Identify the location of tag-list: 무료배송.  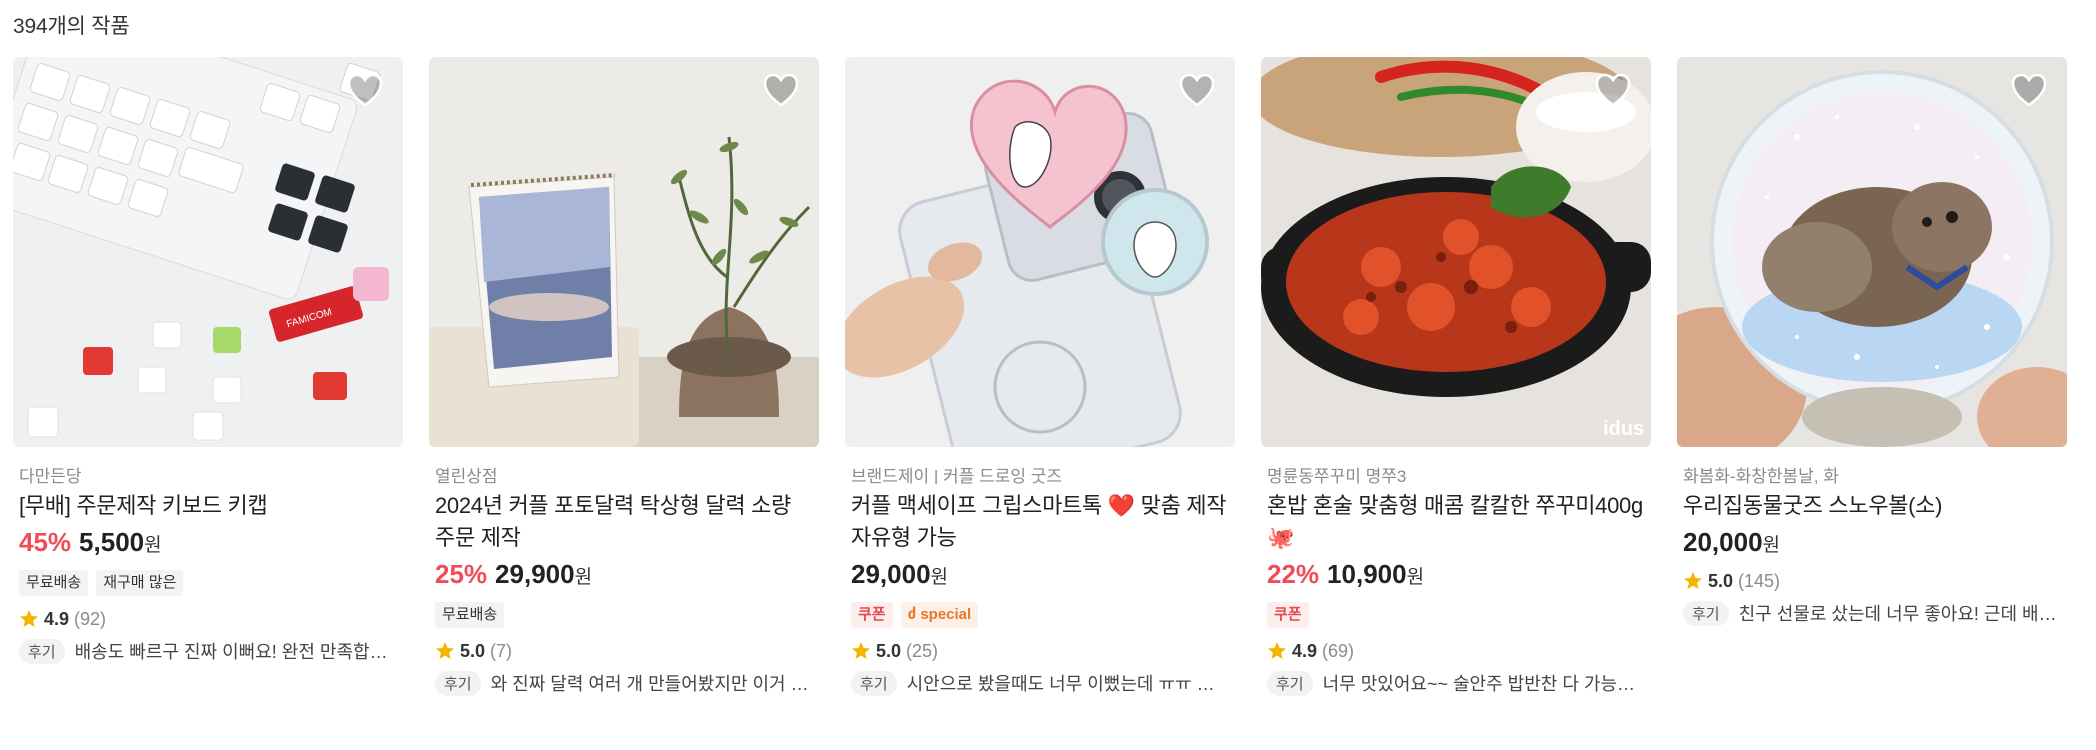
(624, 615).